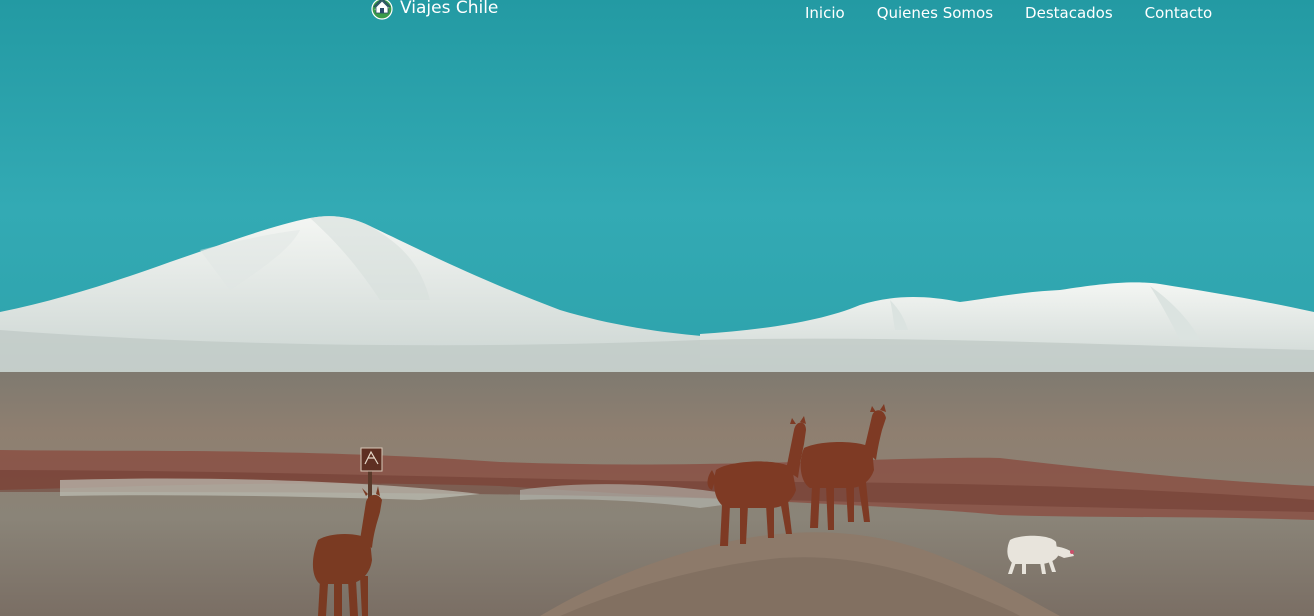 The width and height of the screenshot is (1314, 616). I want to click on nav-link-inicio: Inicio, so click(825, 13).